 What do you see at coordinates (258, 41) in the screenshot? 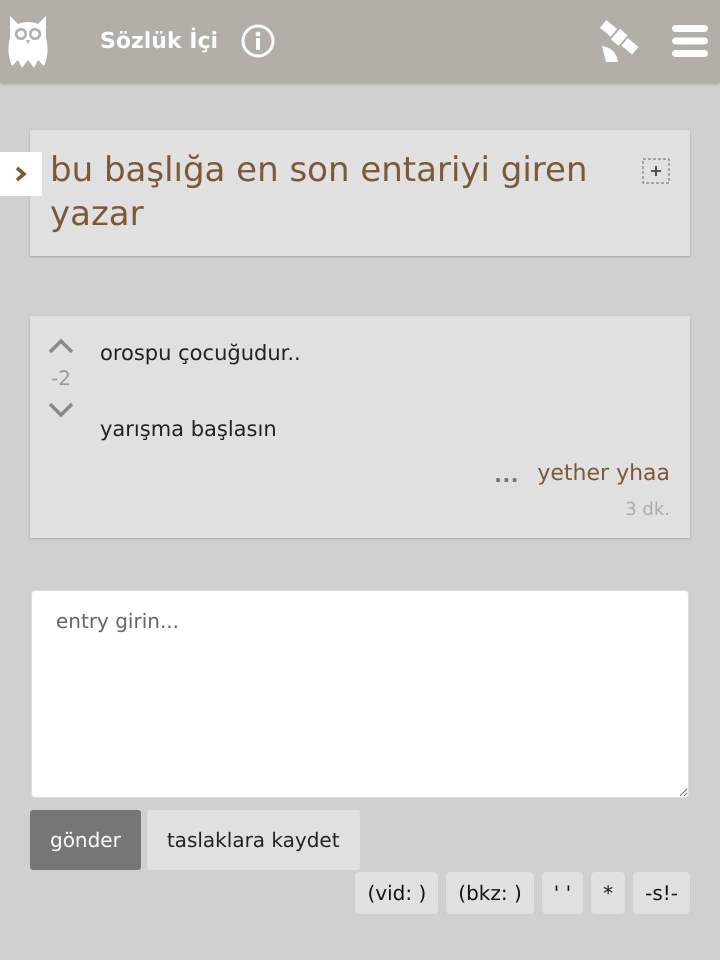
I see `info-icon` at bounding box center [258, 41].